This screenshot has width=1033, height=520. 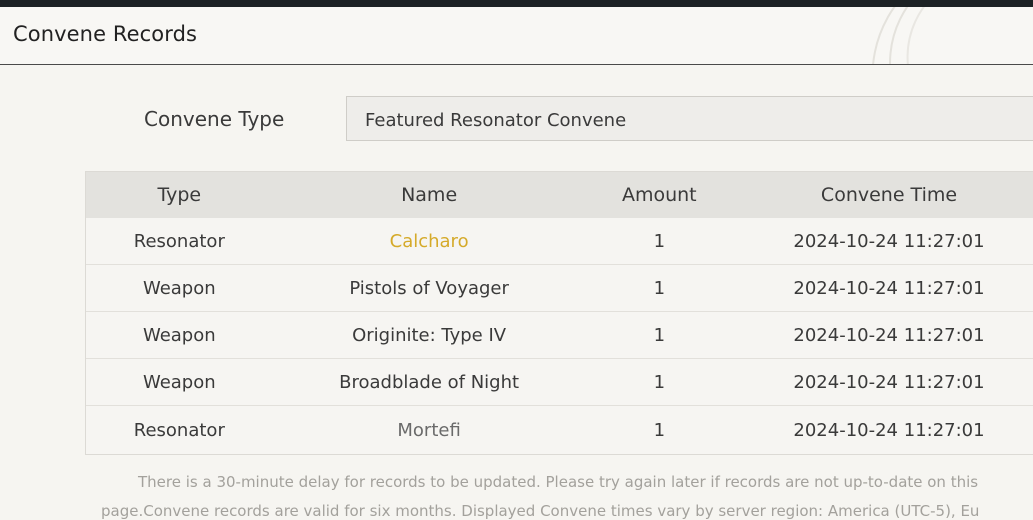 What do you see at coordinates (429, 195) in the screenshot?
I see `column-header-name: Name` at bounding box center [429, 195].